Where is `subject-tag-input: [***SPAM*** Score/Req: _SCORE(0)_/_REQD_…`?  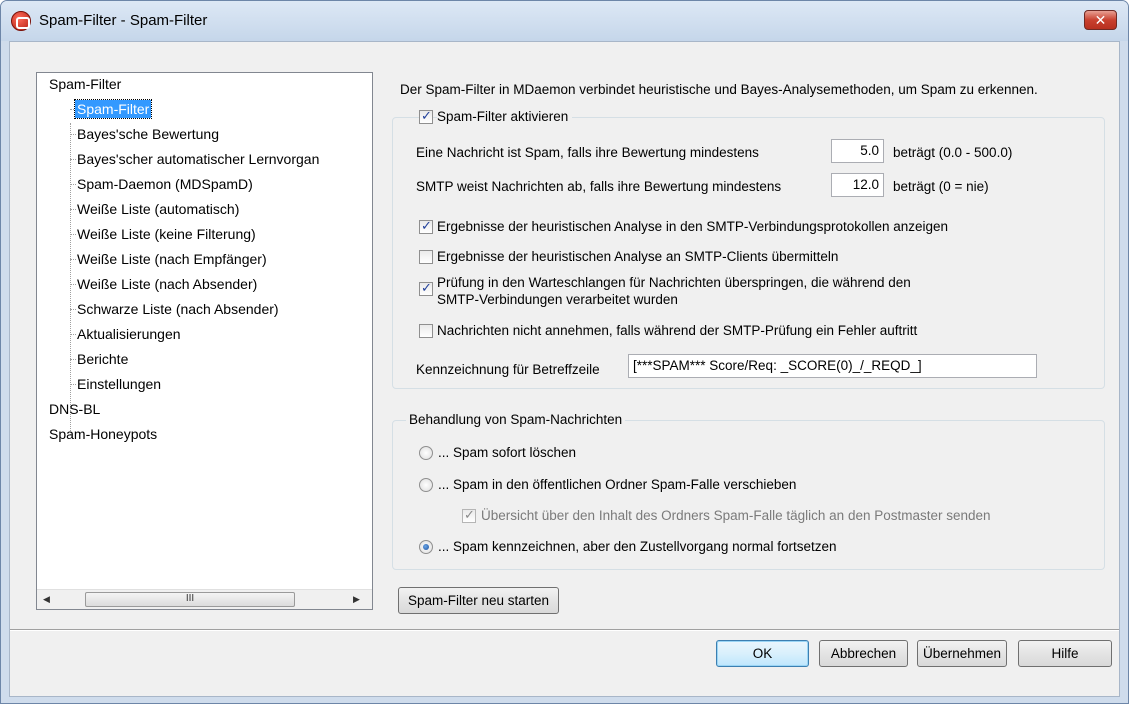 subject-tag-input: [***SPAM*** Score/Req: _SCORE(0)_/_REQD_… is located at coordinates (832, 366).